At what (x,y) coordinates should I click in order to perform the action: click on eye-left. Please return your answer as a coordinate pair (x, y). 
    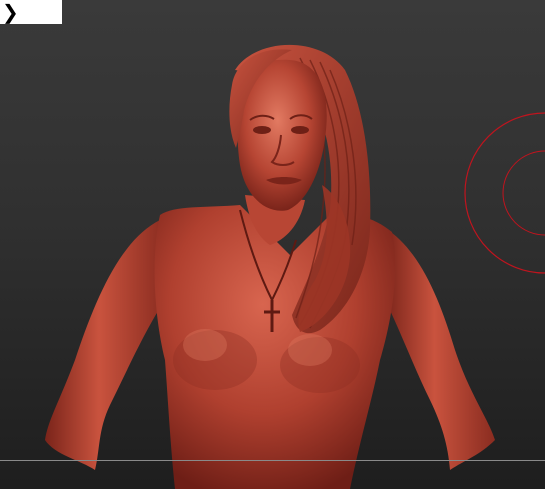
    Looking at the image, I should click on (262, 130).